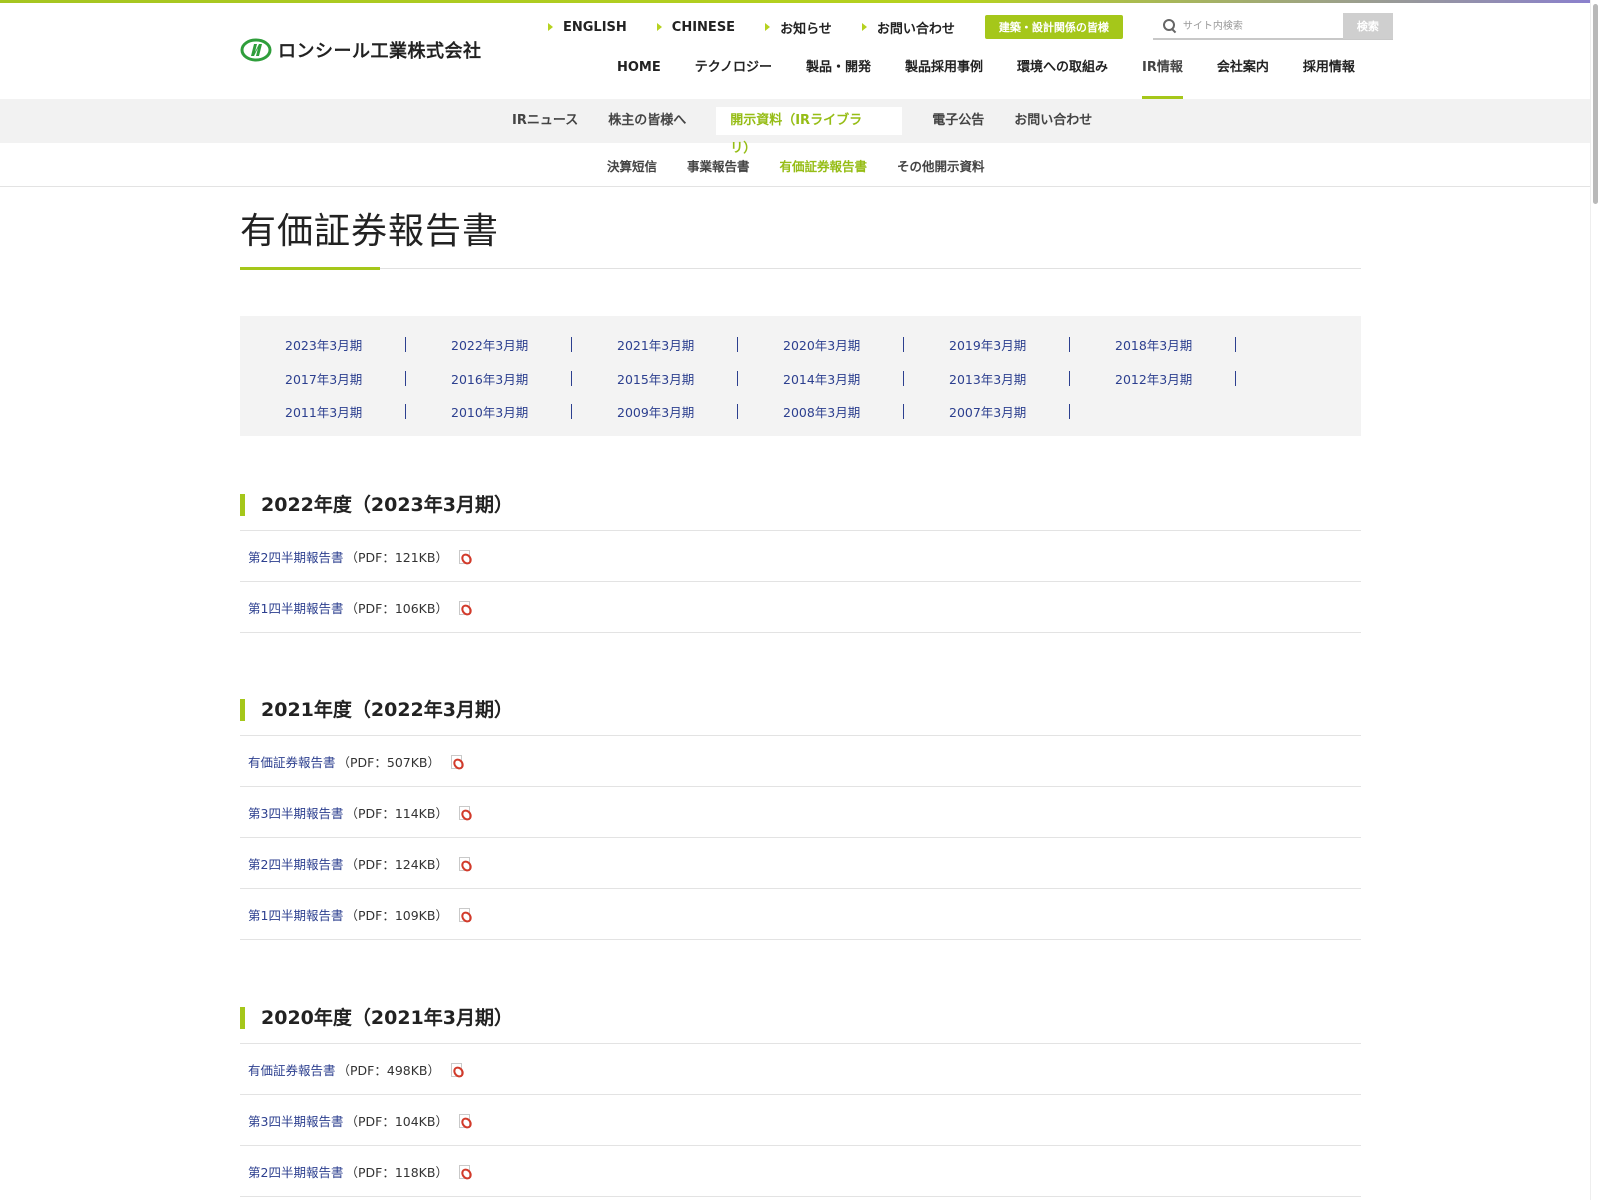 The height and width of the screenshot is (1200, 1600). Describe the element at coordinates (800, 863) in the screenshot. I see `document-row: 第2四半期報告書 （PDF：124KB）` at that location.